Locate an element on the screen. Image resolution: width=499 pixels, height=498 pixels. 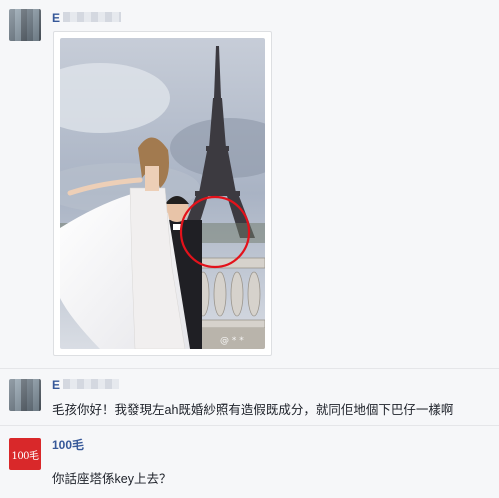
comment-item: 100毛 100毛 你話座塔係key上去？ is located at coordinates (249, 462).